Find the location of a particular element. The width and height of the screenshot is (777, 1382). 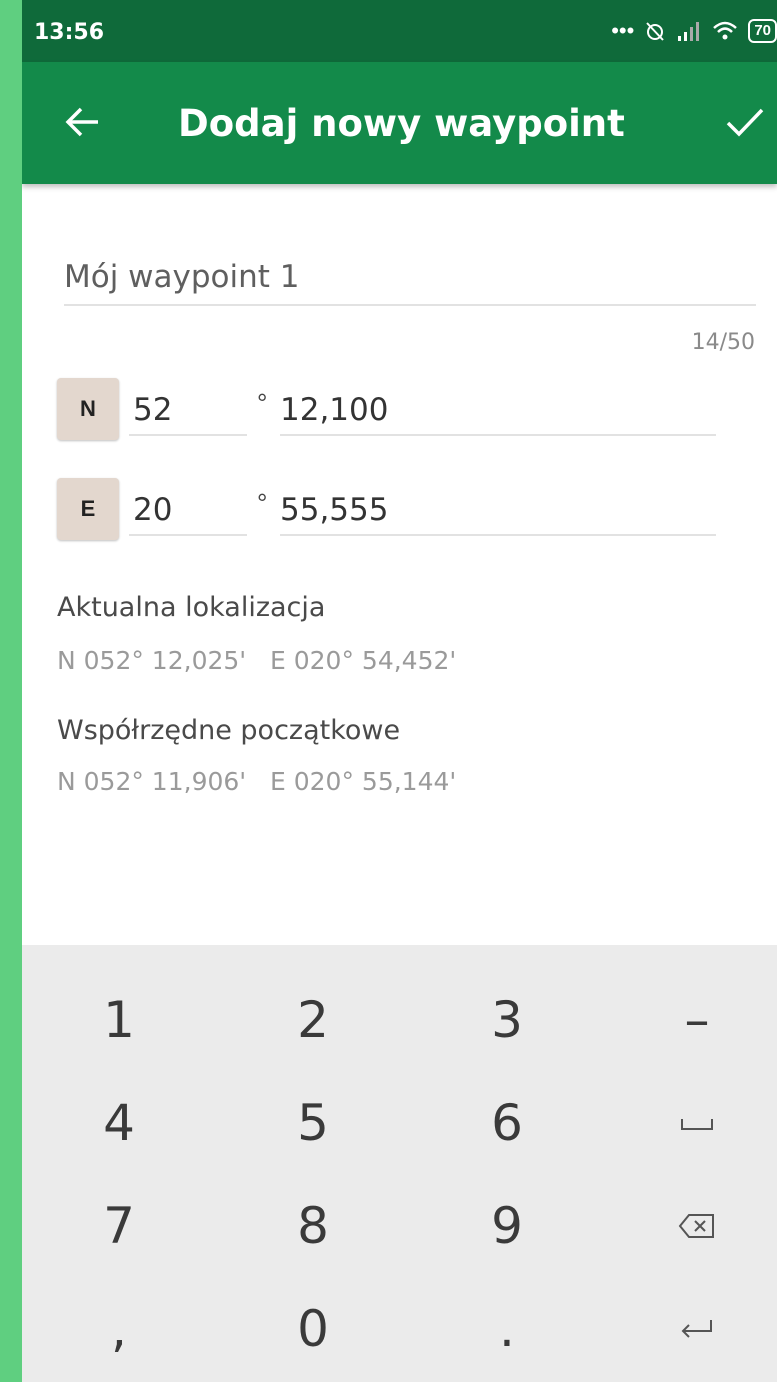

key-9: 9 is located at coordinates (507, 1226).